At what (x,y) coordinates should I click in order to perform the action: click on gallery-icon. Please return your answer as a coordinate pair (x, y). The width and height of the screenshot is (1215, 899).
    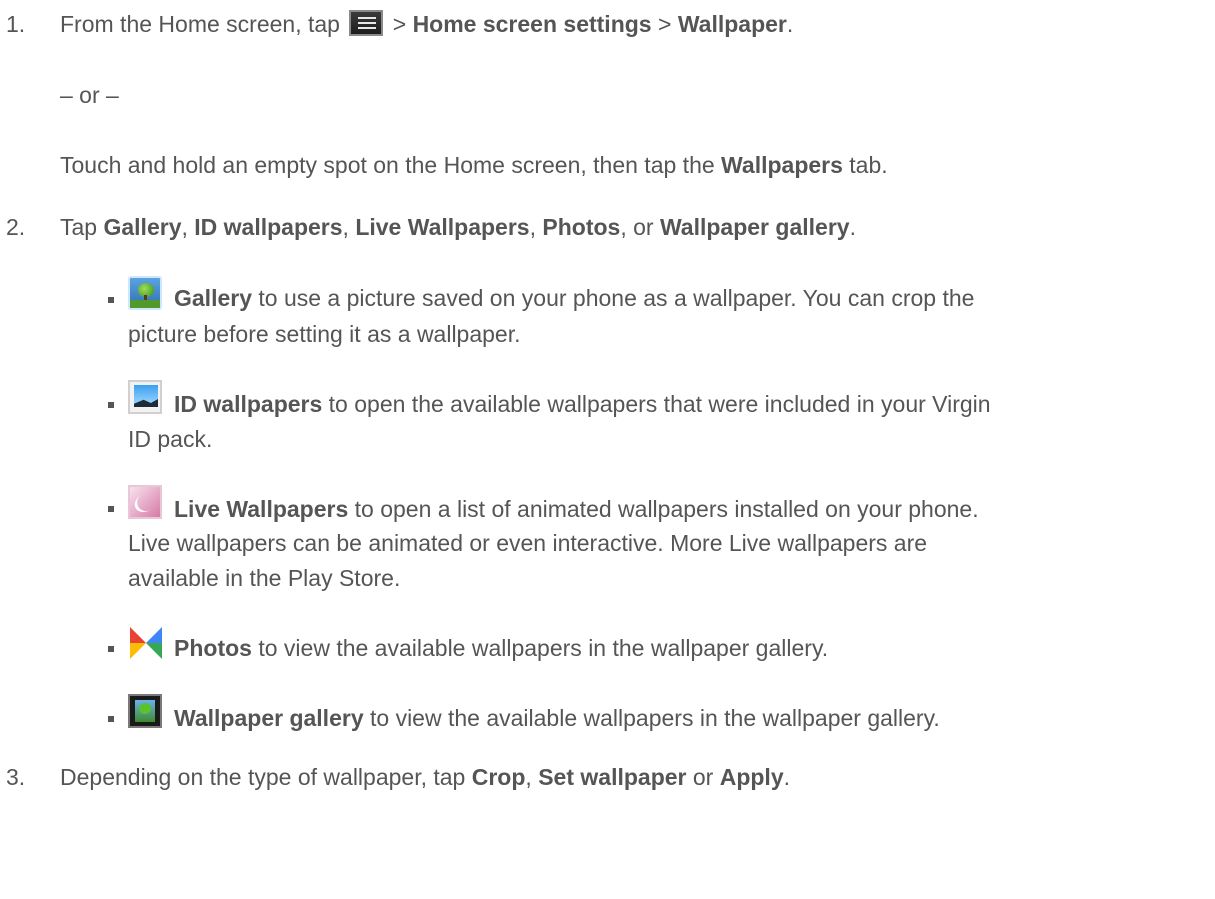
    Looking at the image, I should click on (145, 293).